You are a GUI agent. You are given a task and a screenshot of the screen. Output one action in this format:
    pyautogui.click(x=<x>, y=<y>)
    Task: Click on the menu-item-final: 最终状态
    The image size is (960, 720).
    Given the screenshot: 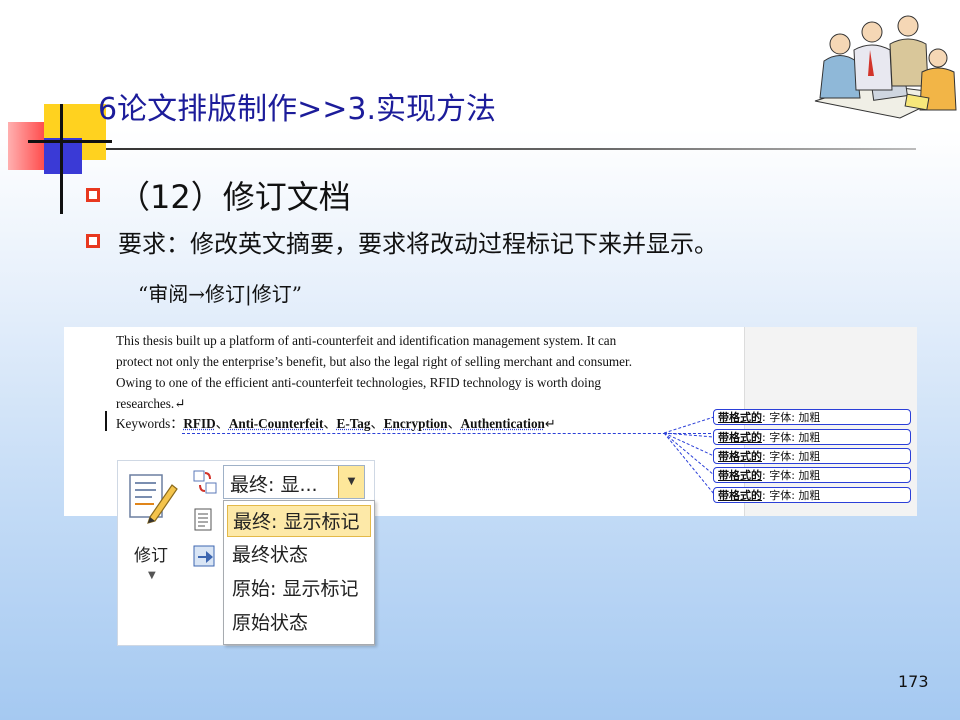 What is the action you would take?
    pyautogui.click(x=299, y=555)
    